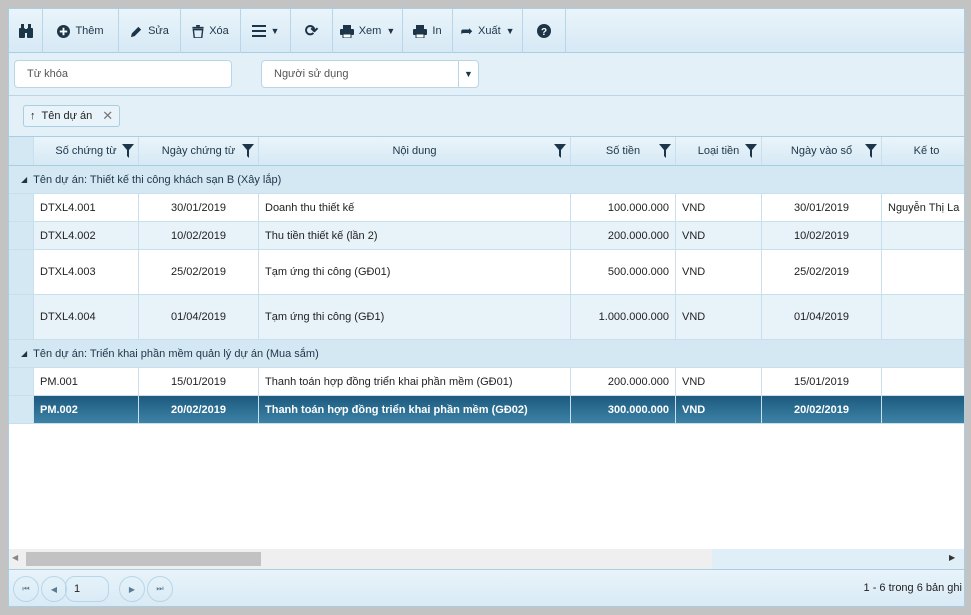  I want to click on close-icon: ✕, so click(107, 116).